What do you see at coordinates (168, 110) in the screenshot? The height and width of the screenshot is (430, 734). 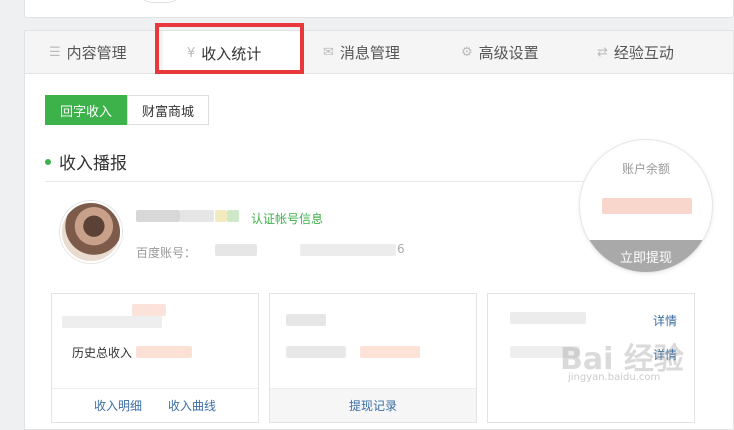 I see `subtab-wealth-mall: 财富商城` at bounding box center [168, 110].